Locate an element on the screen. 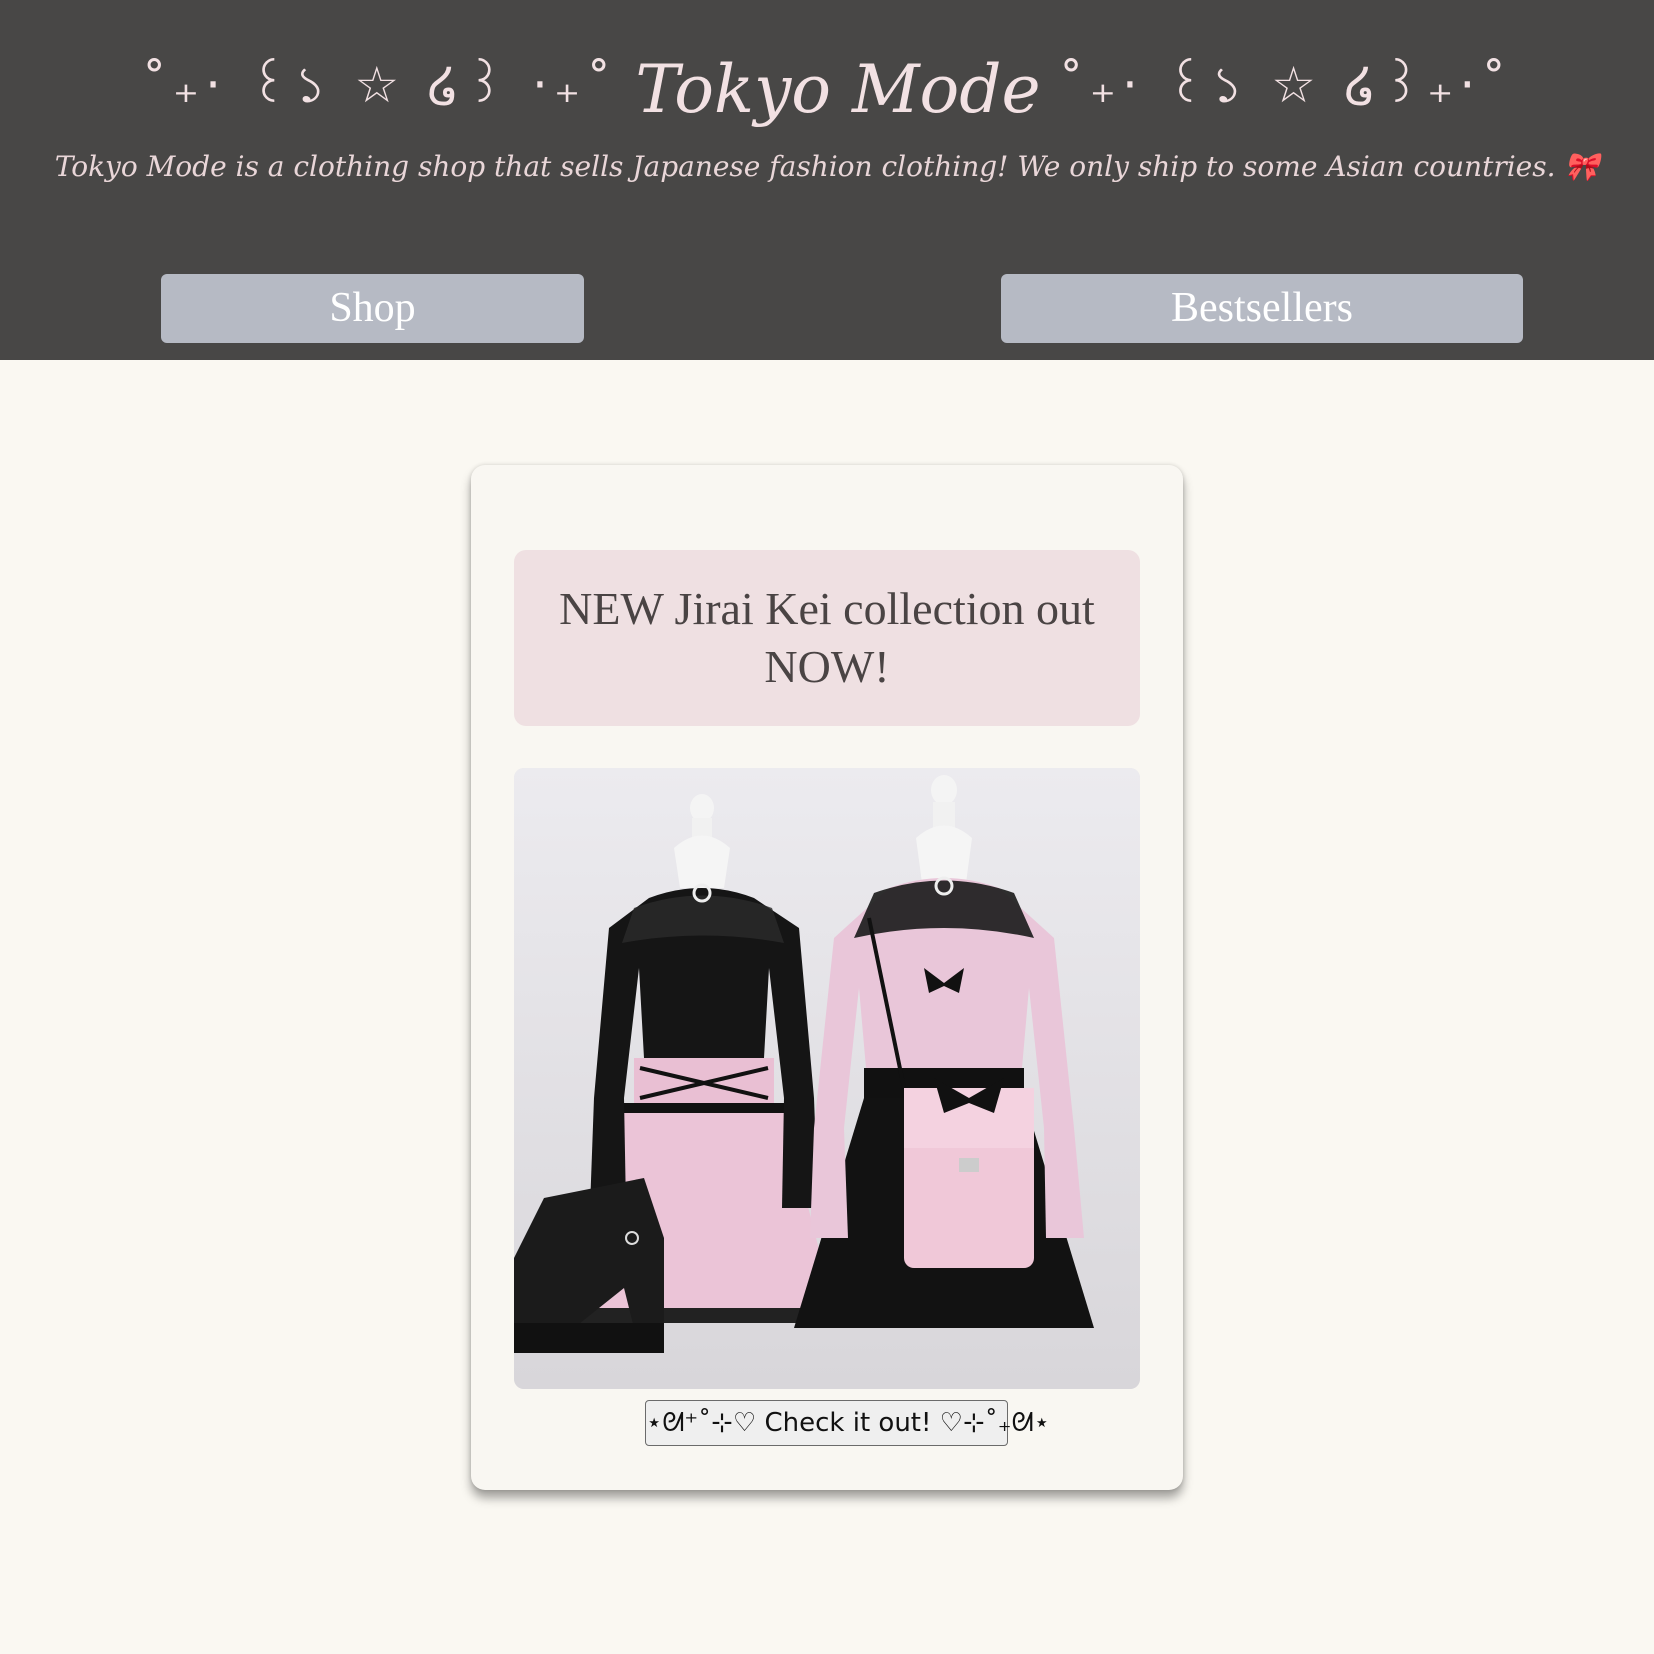  outfit-illustration is located at coordinates (827, 1078).